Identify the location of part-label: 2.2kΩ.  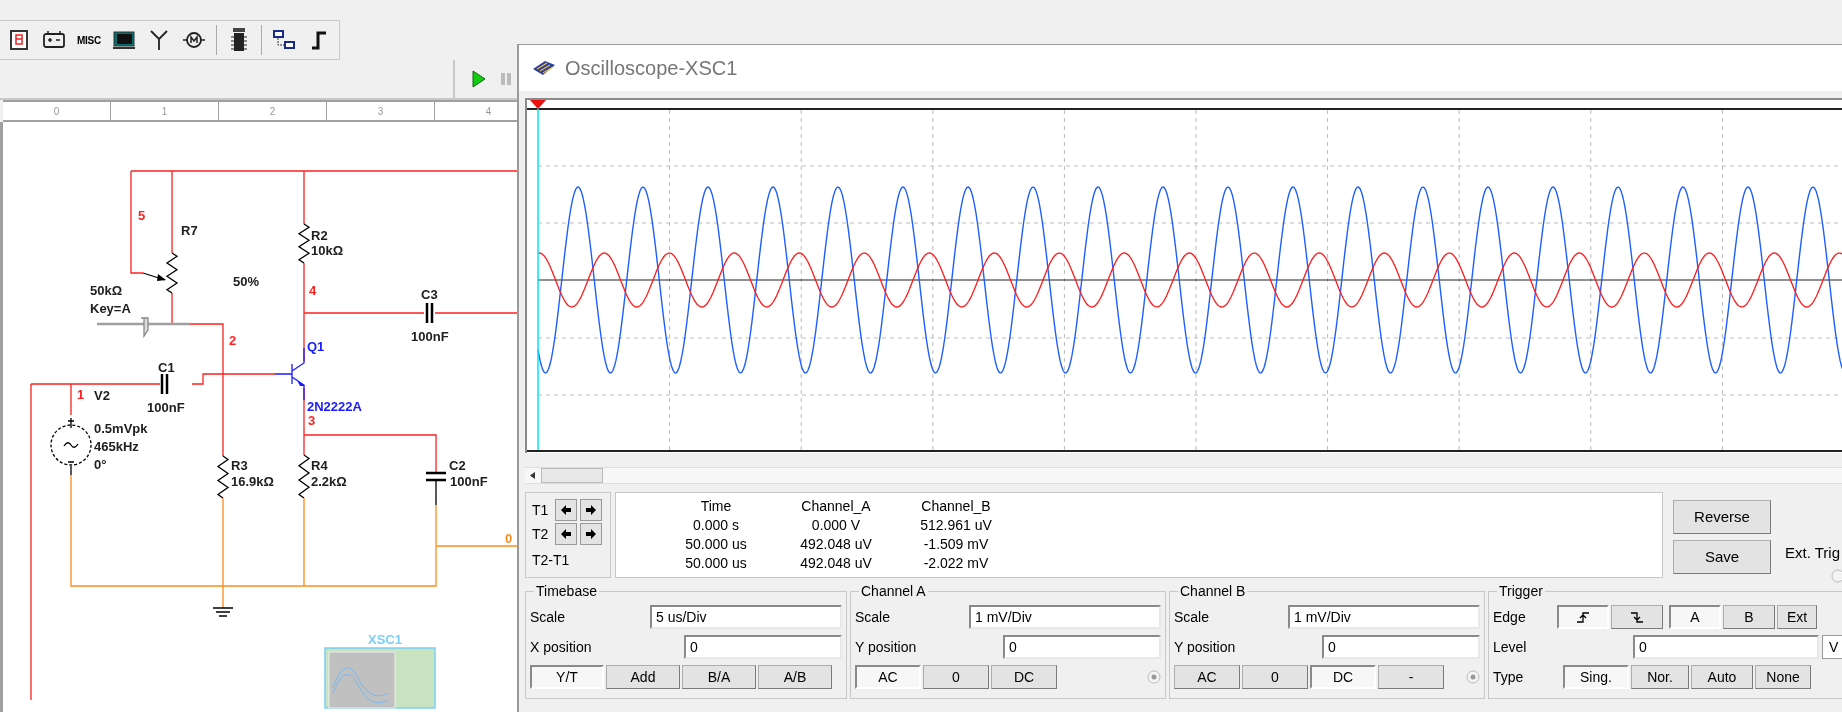
(329, 481).